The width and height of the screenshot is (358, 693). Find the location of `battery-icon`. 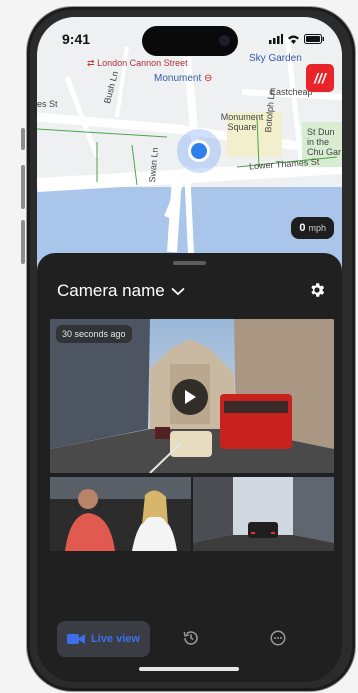

battery-icon is located at coordinates (314, 39).